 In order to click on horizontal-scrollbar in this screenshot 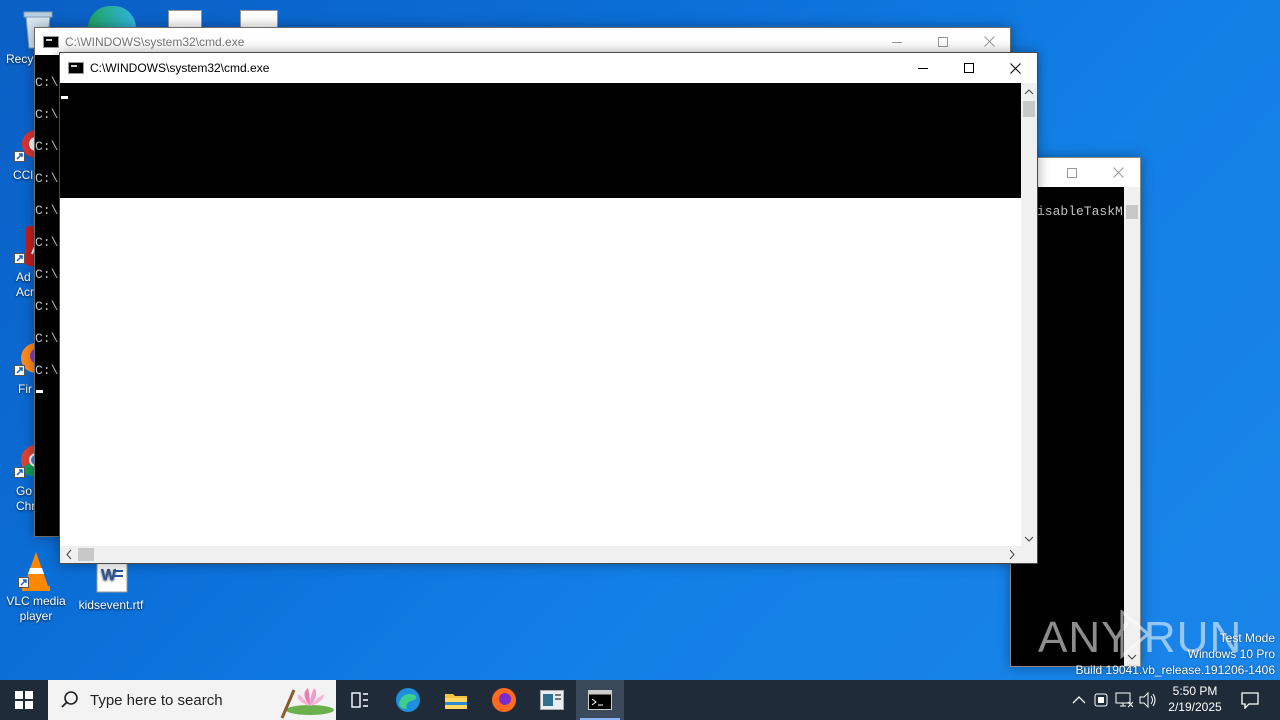, I will do `click(540, 554)`.